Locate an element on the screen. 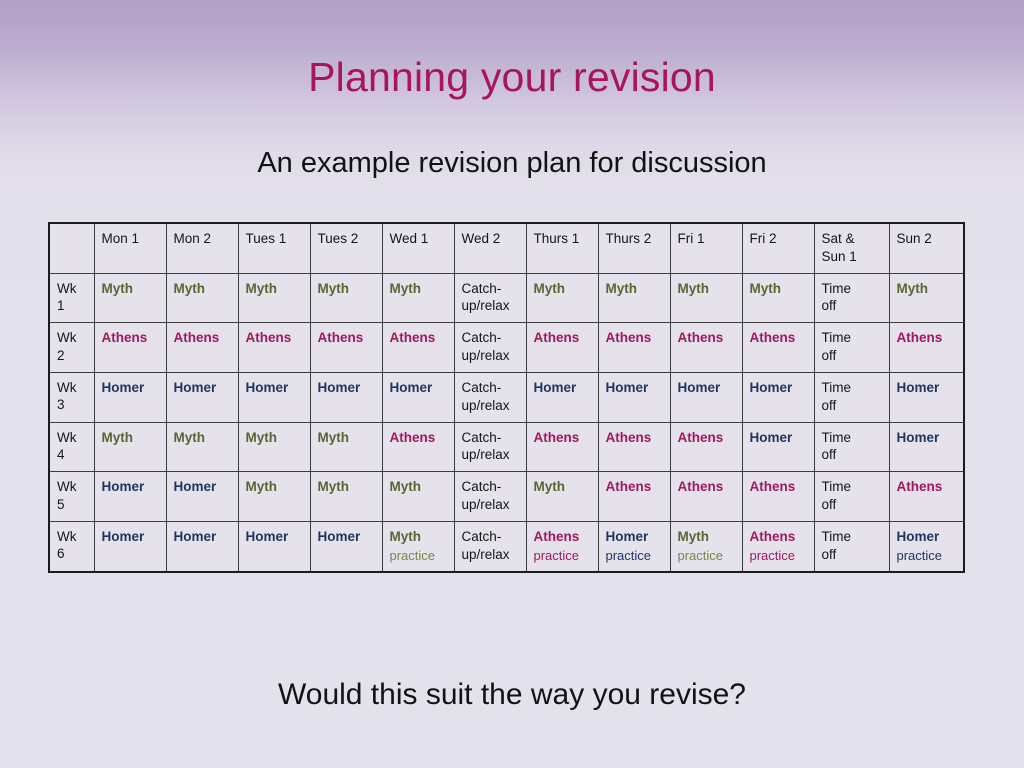 The width and height of the screenshot is (1024, 768). column-header-label: Wed 2 is located at coordinates (481, 238).